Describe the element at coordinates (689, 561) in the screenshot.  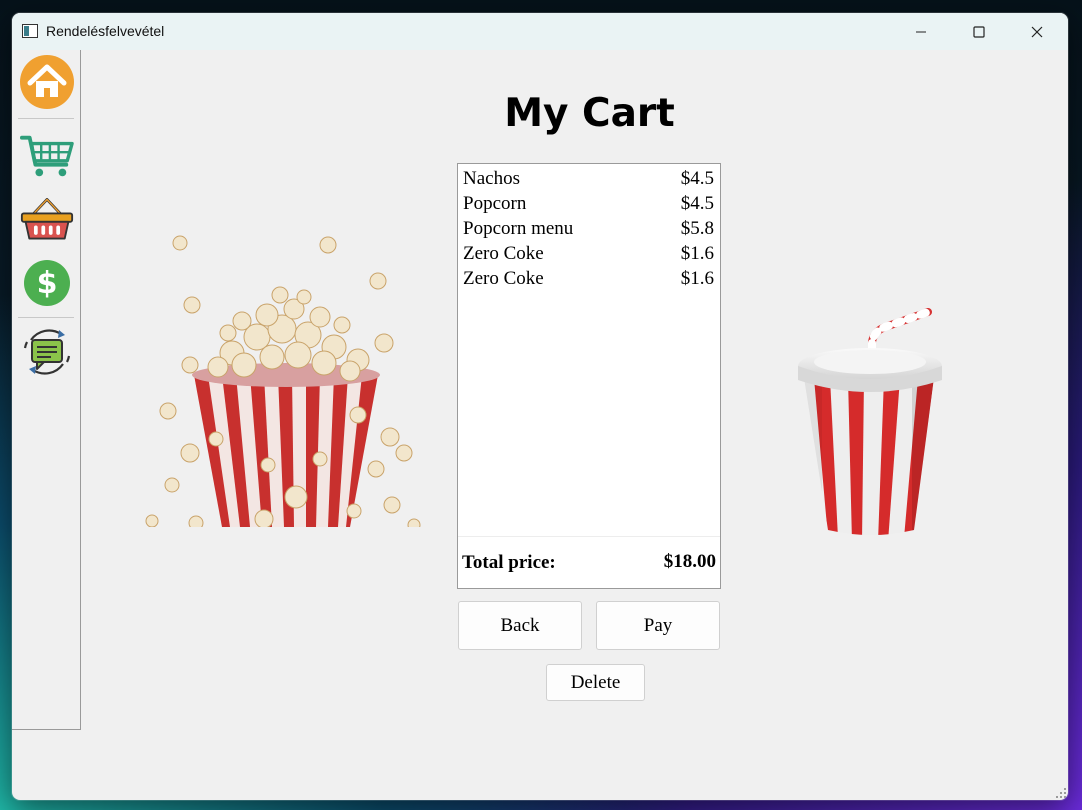
I see `total-price-value: $18.00` at that location.